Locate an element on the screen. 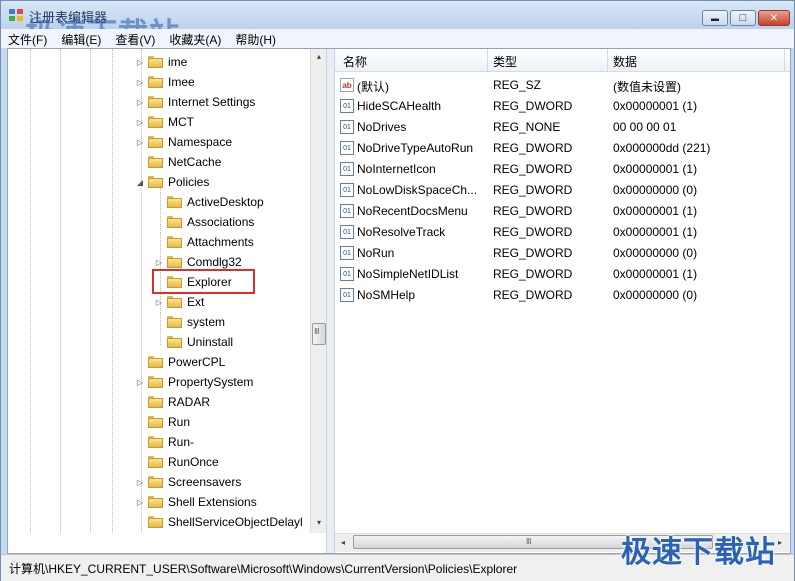  tree-item: ◢ Policies is located at coordinates (171, 182).